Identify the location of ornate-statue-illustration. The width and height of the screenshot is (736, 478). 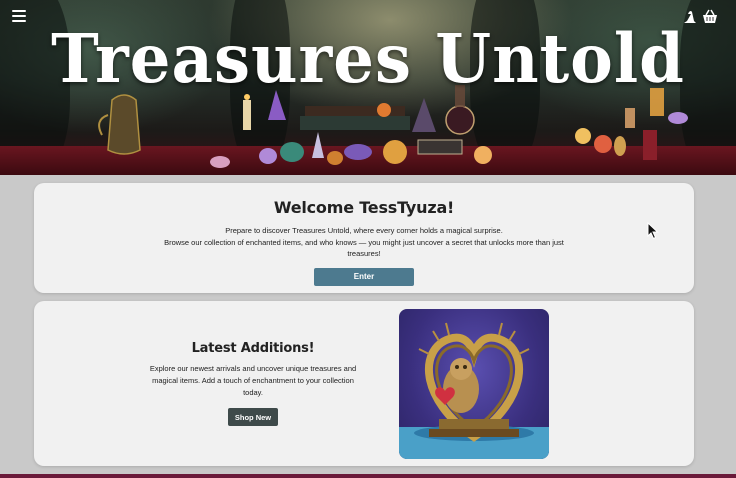
(474, 390).